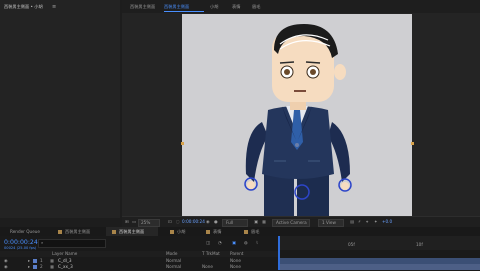  What do you see at coordinates (72, 243) in the screenshot?
I see `layer-search-input: ⌕` at bounding box center [72, 243].